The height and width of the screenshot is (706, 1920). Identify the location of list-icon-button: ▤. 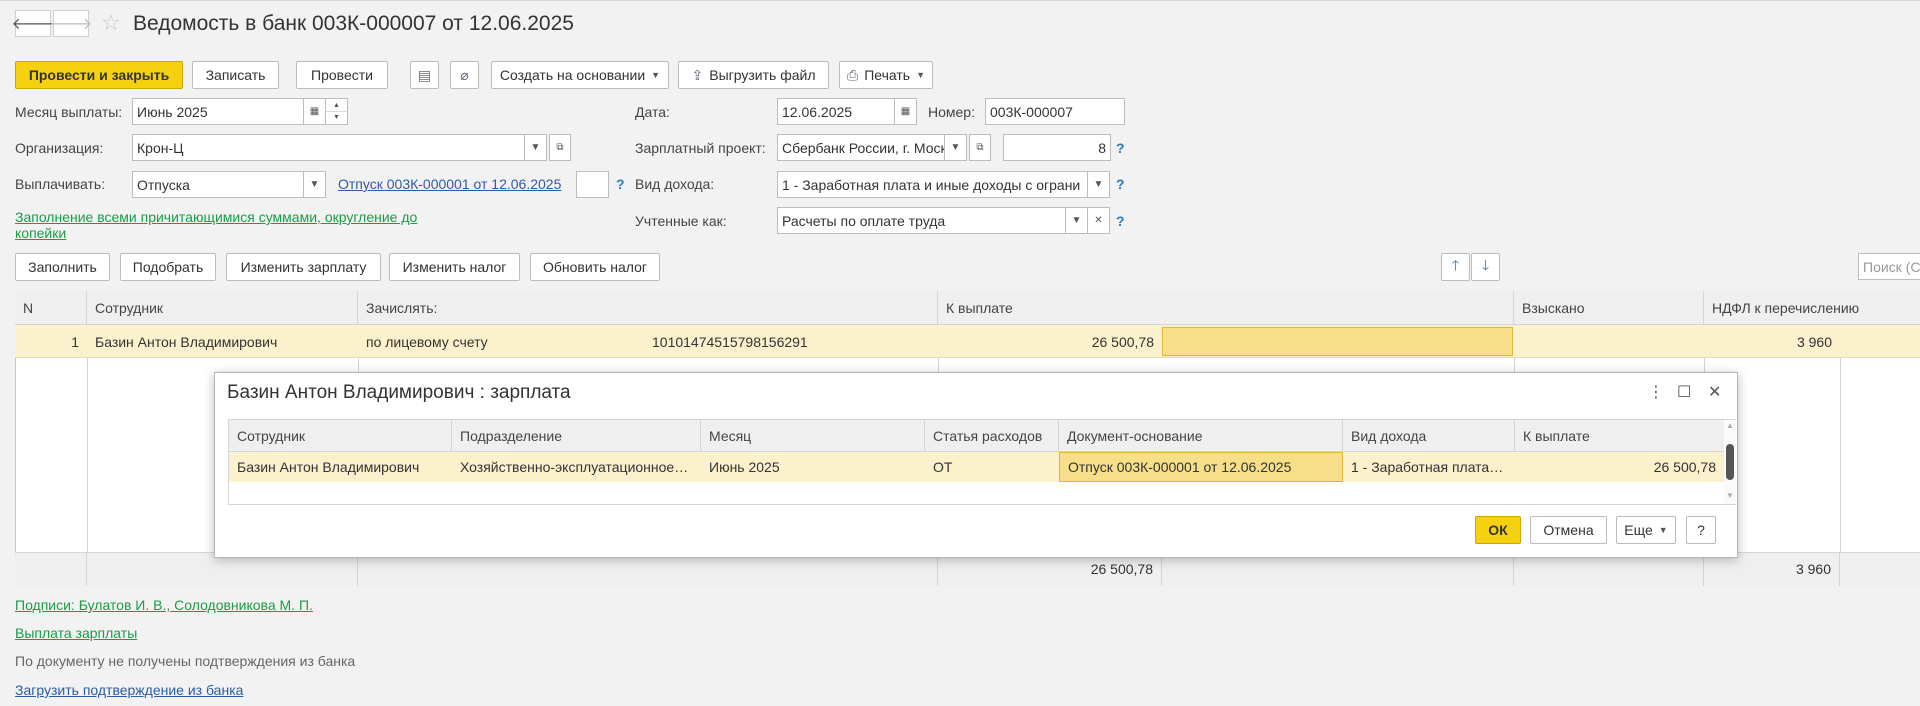
(424, 75).